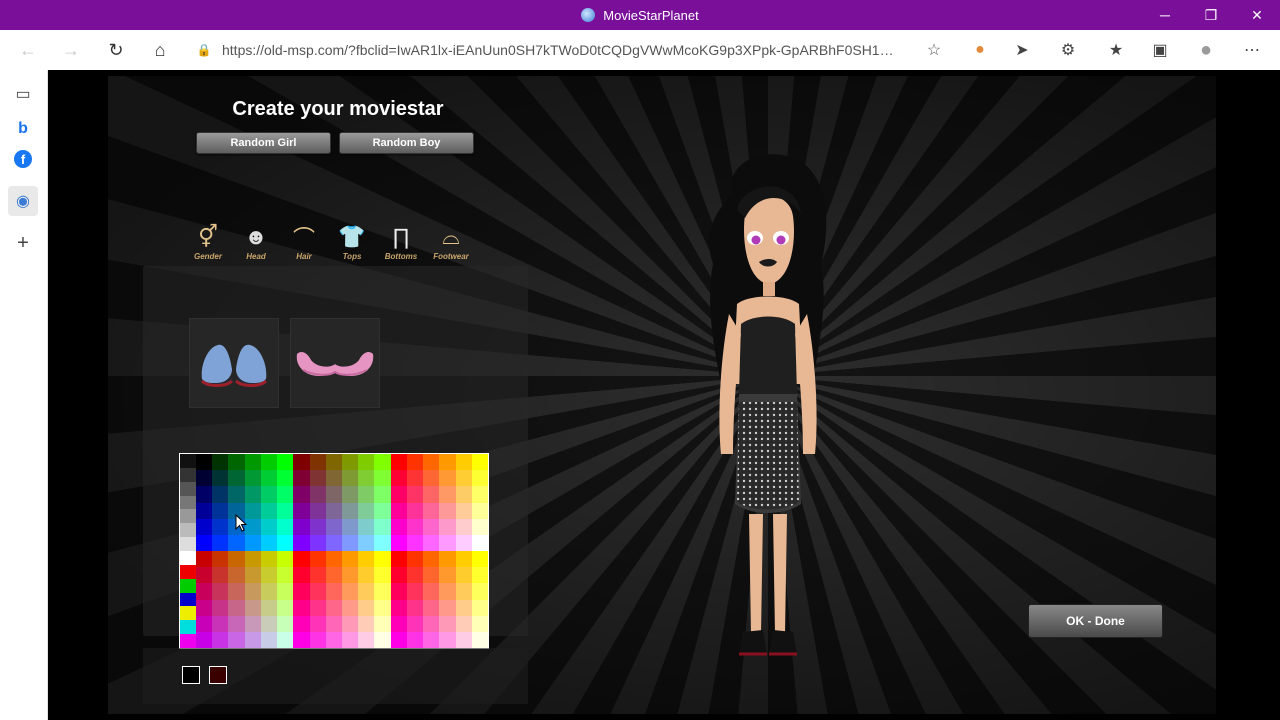  Describe the element at coordinates (1252, 50) in the screenshot. I see `more-icon: ⋯` at that location.